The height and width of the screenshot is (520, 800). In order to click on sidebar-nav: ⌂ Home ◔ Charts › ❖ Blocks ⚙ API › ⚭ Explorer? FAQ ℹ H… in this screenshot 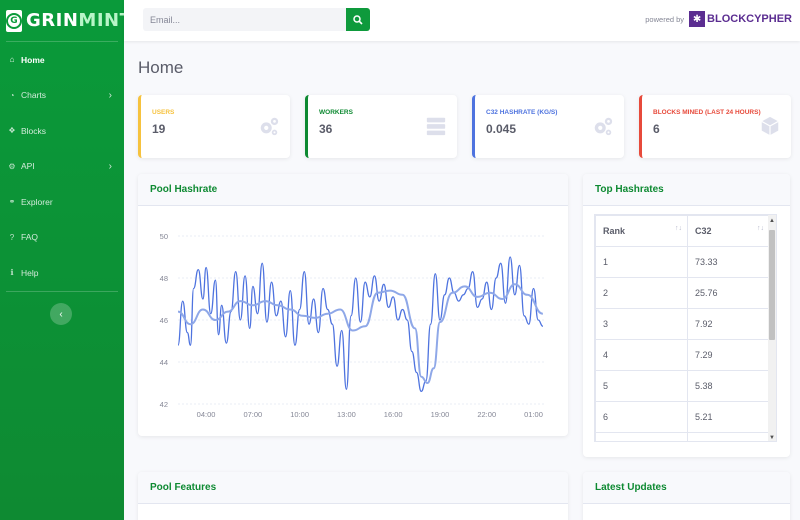, I will do `click(62, 166)`.